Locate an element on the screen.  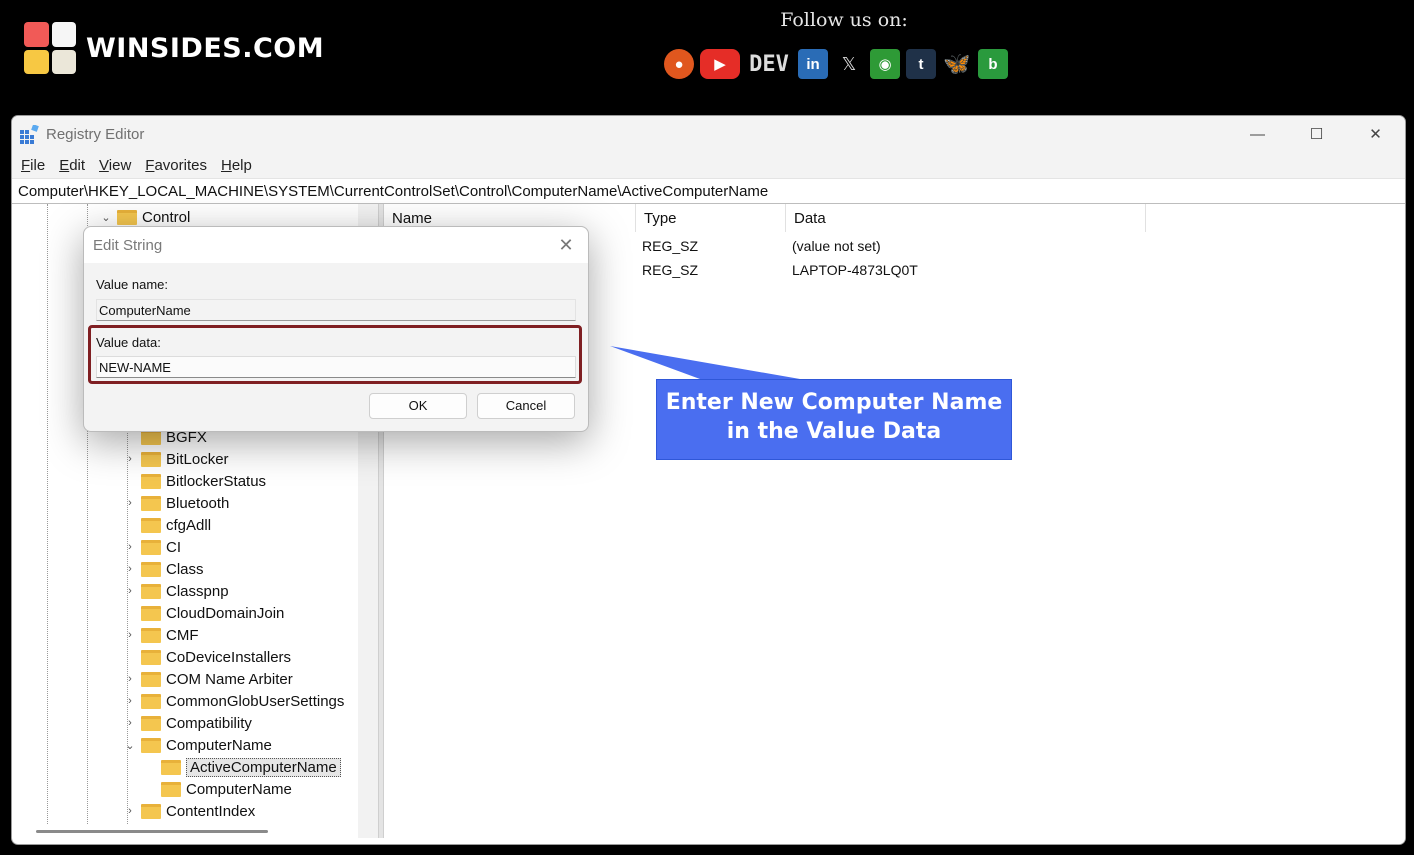
tree-node: › CommonGlobUserSettings is located at coordinates (233, 701).